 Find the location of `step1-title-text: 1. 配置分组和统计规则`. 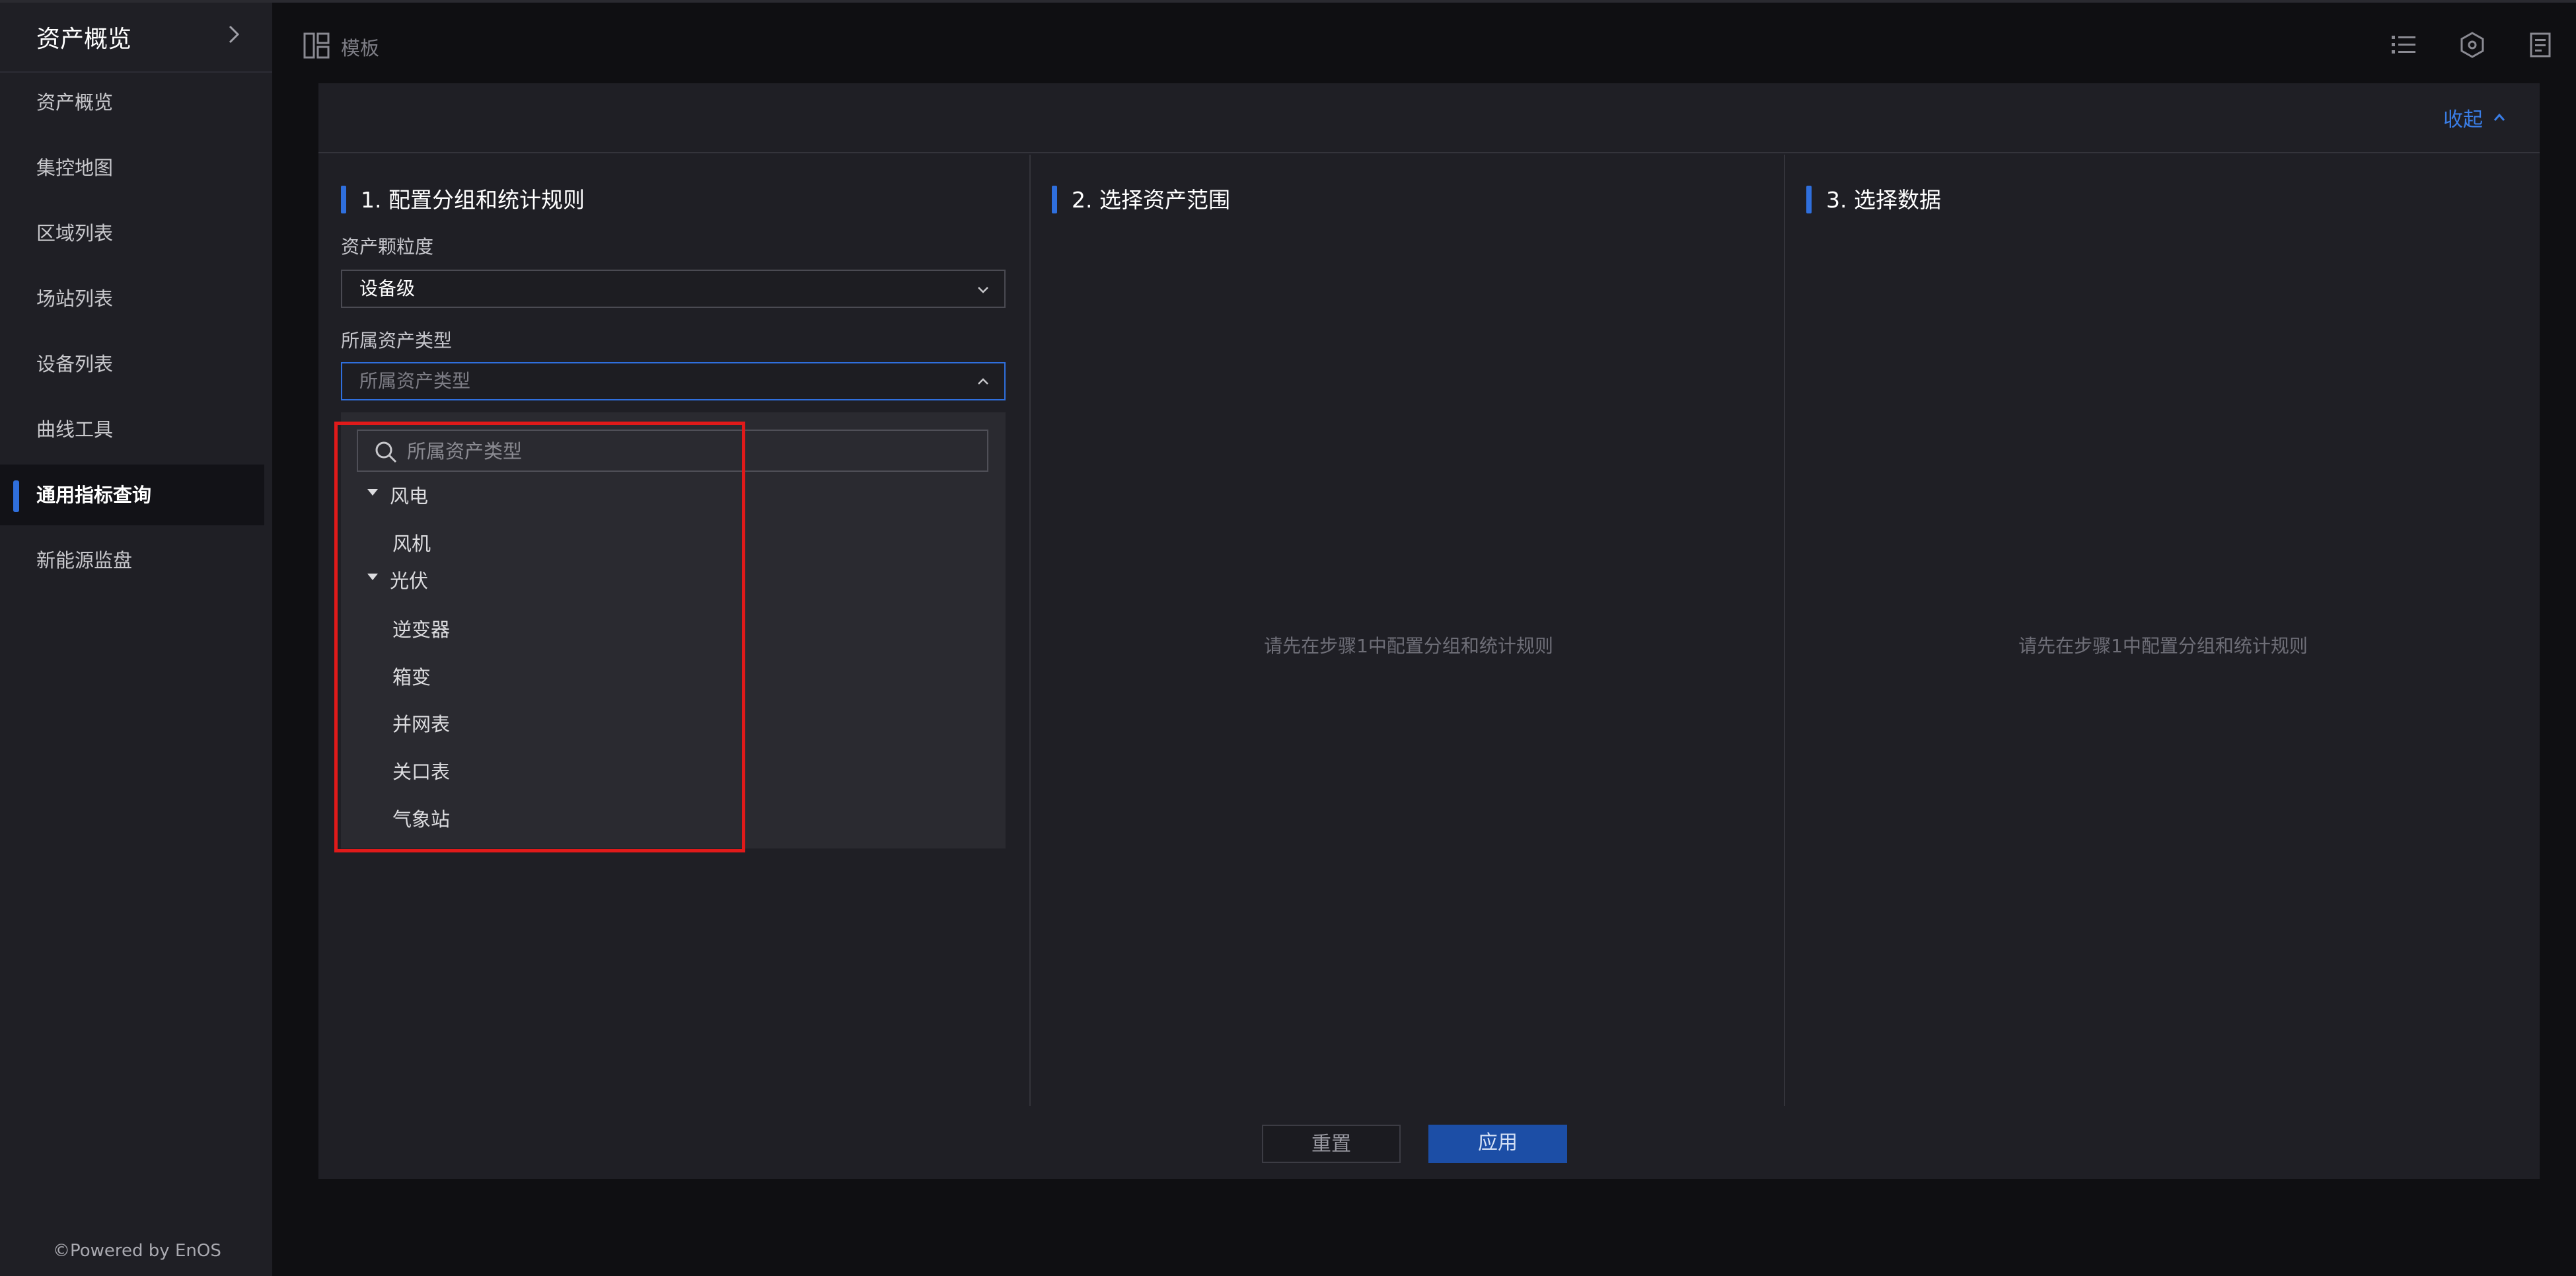

step1-title-text: 1. 配置分组和统计规则 is located at coordinates (473, 200).